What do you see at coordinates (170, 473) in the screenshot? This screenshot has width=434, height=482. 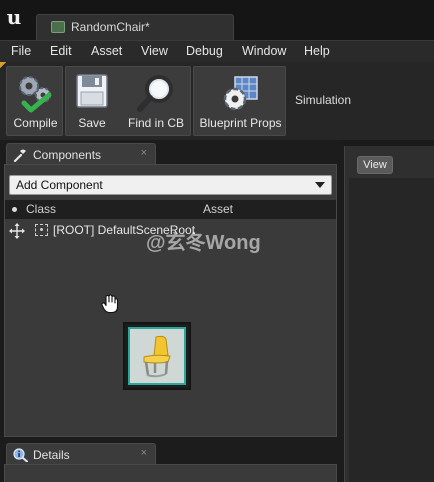 I see `details-panel` at bounding box center [170, 473].